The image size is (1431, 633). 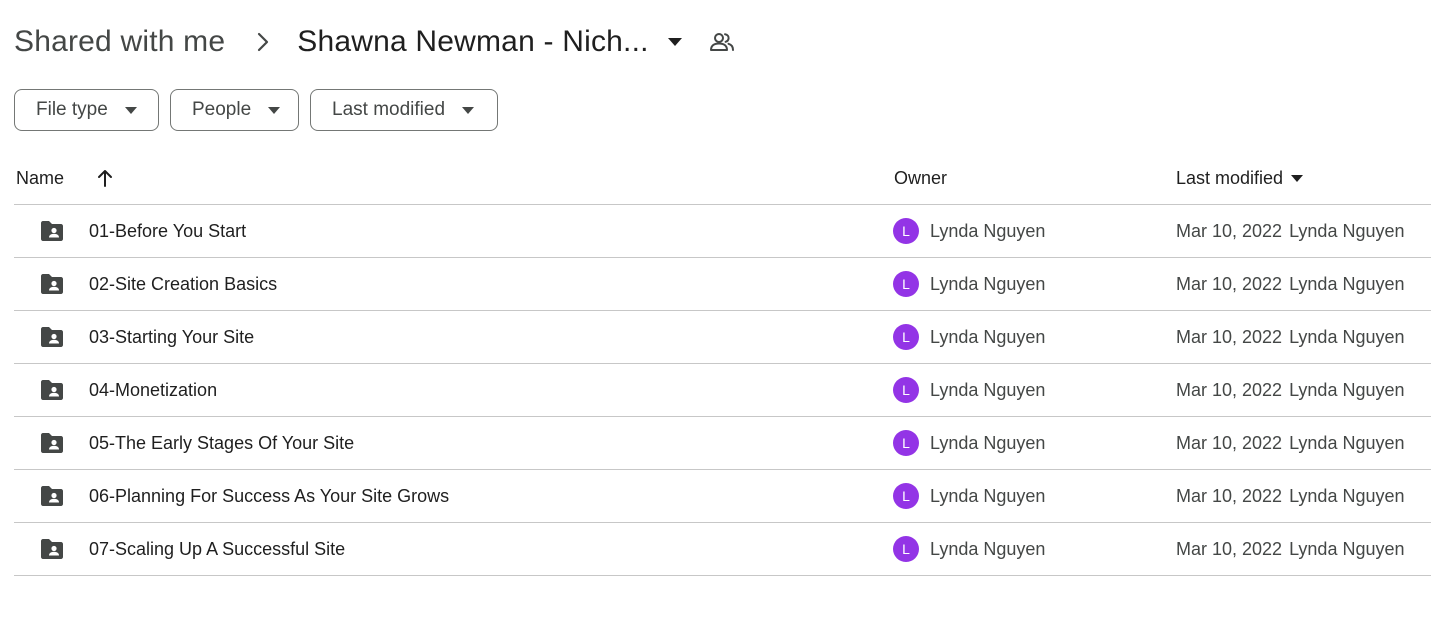 I want to click on table-header: Name Owner Last modified, so click(x=722, y=178).